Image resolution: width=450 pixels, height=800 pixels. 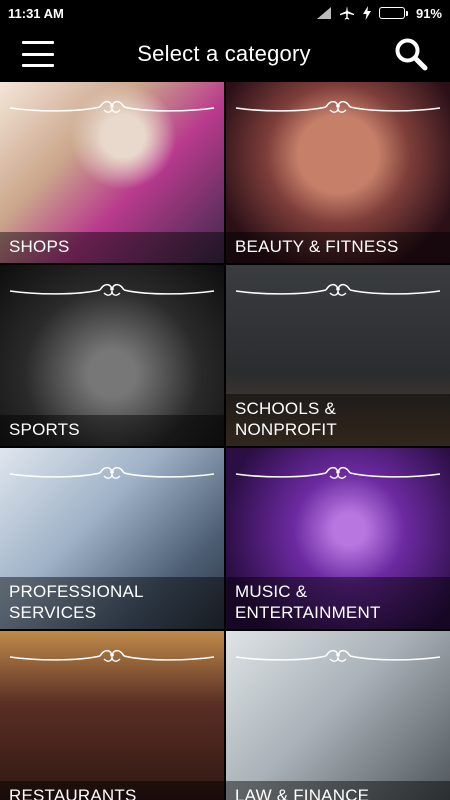 What do you see at coordinates (338, 715) in the screenshot?
I see `category-tile-law-finance: LAW & FINANCE` at bounding box center [338, 715].